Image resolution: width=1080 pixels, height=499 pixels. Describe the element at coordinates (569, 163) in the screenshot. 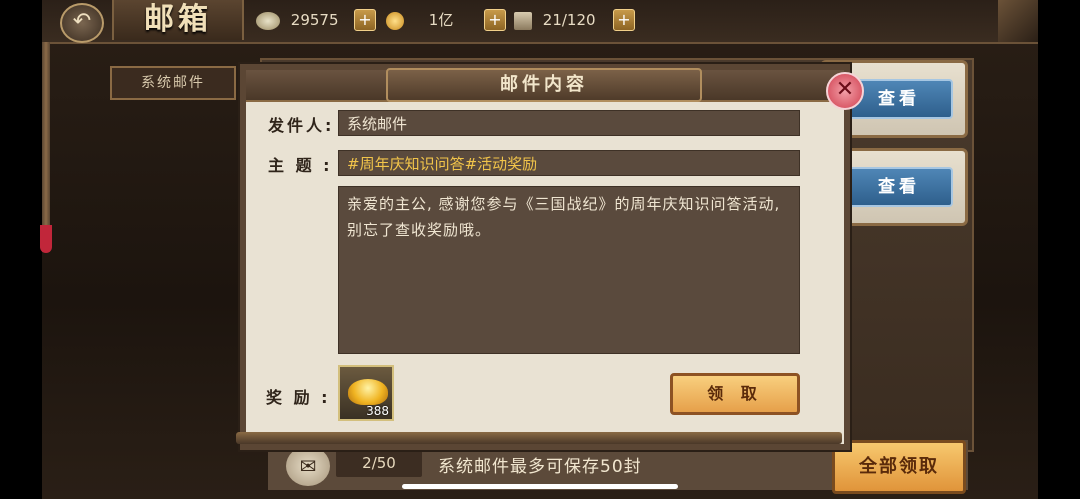

I see `subject-field: #周年庆知识问答#活动奖励` at that location.